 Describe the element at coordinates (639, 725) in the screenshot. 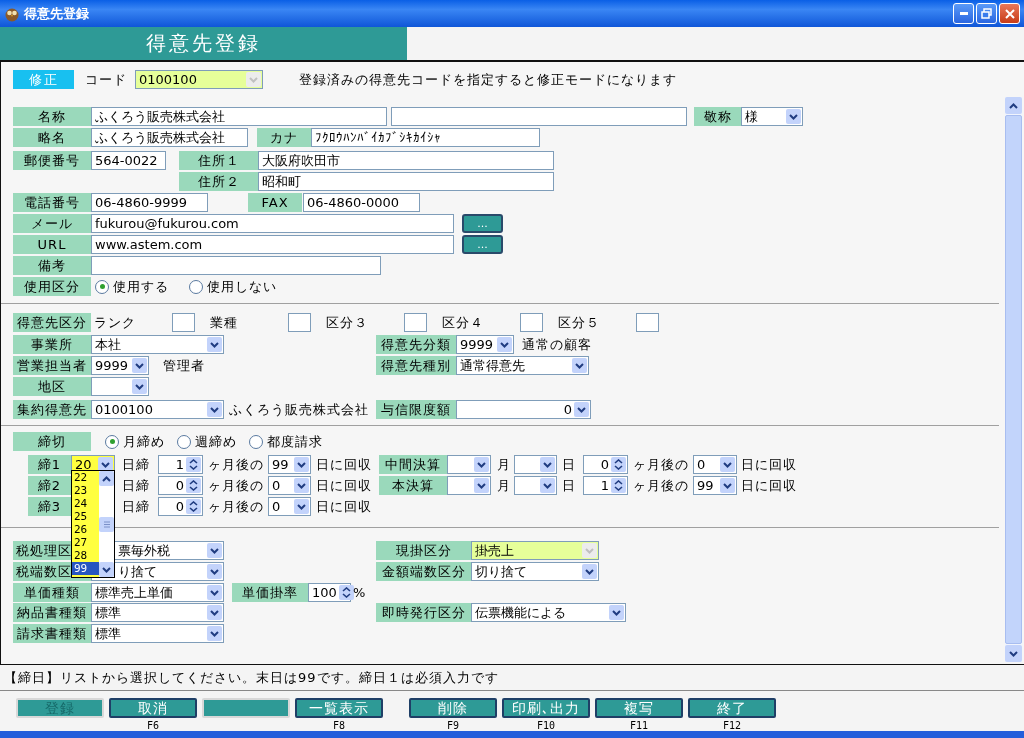

I see `shortcut-label: F11` at that location.